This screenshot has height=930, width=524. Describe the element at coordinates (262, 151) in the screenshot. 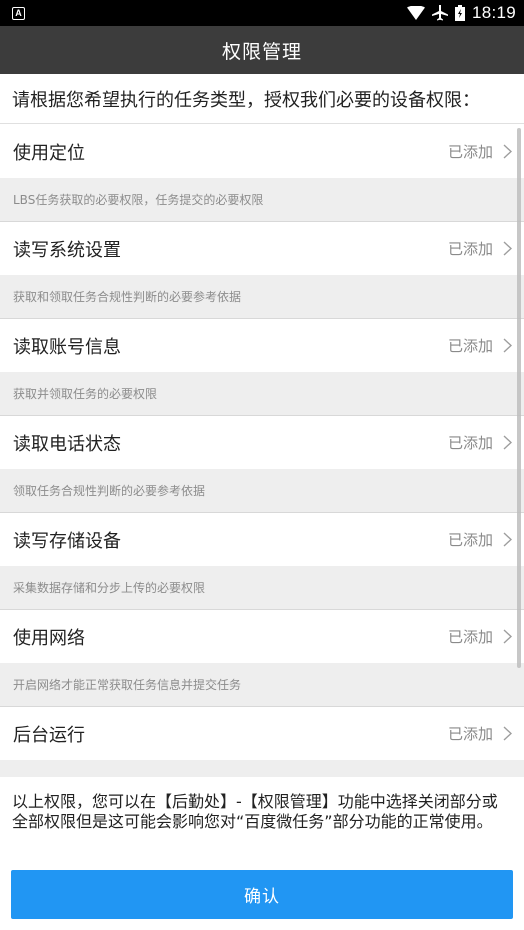

I see `permission-row-location: 使用定位 已添加` at that location.